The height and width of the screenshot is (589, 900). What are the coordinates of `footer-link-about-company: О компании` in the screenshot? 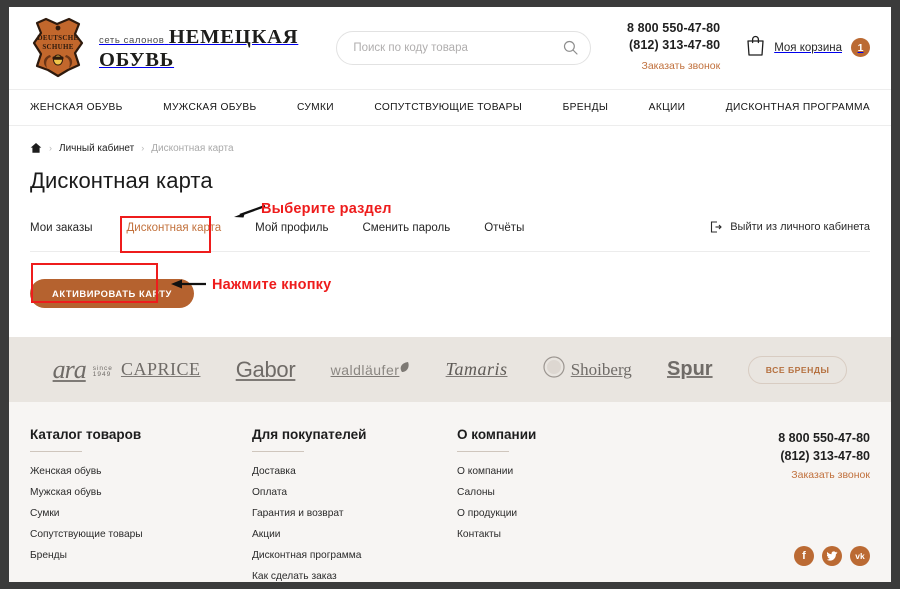 It's located at (572, 471).